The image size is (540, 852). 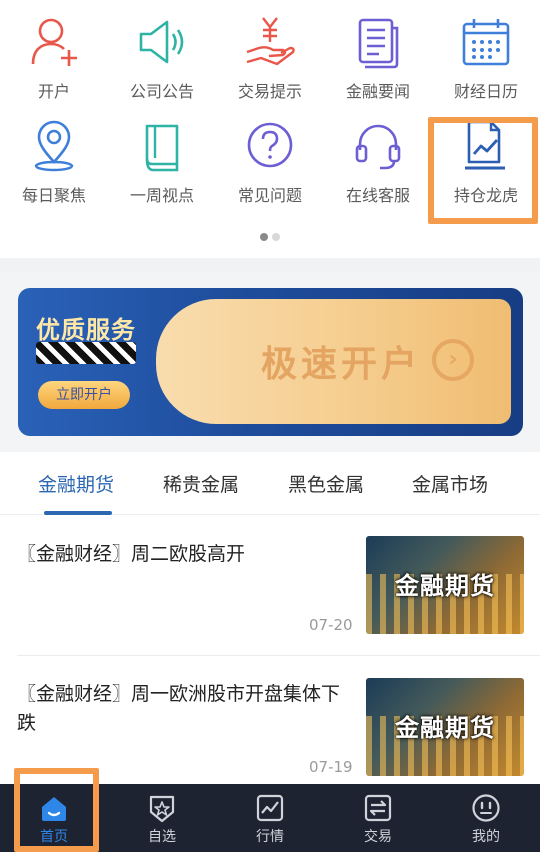 I want to click on banner-main-text: 极速开户, so click(x=341, y=364).